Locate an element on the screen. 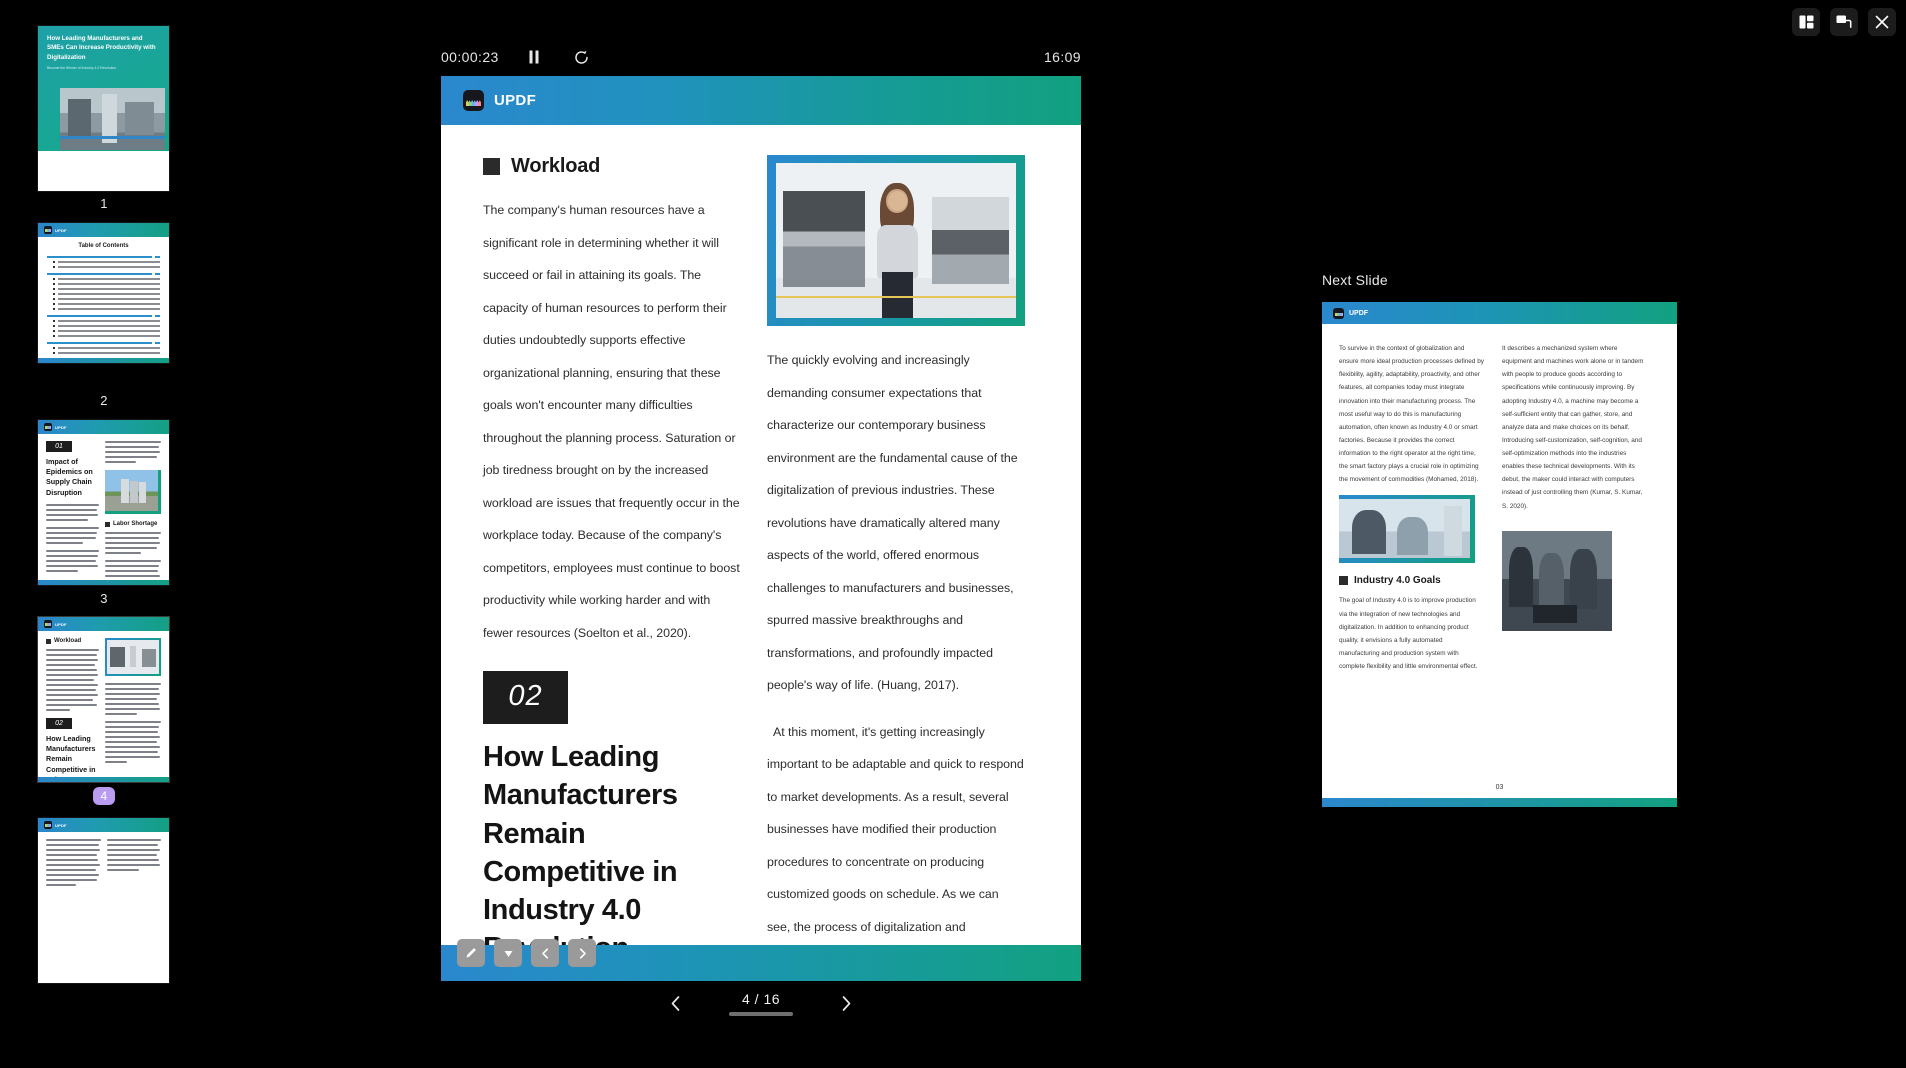 The image size is (1906, 1068). pen-tool-button is located at coordinates (471, 953).